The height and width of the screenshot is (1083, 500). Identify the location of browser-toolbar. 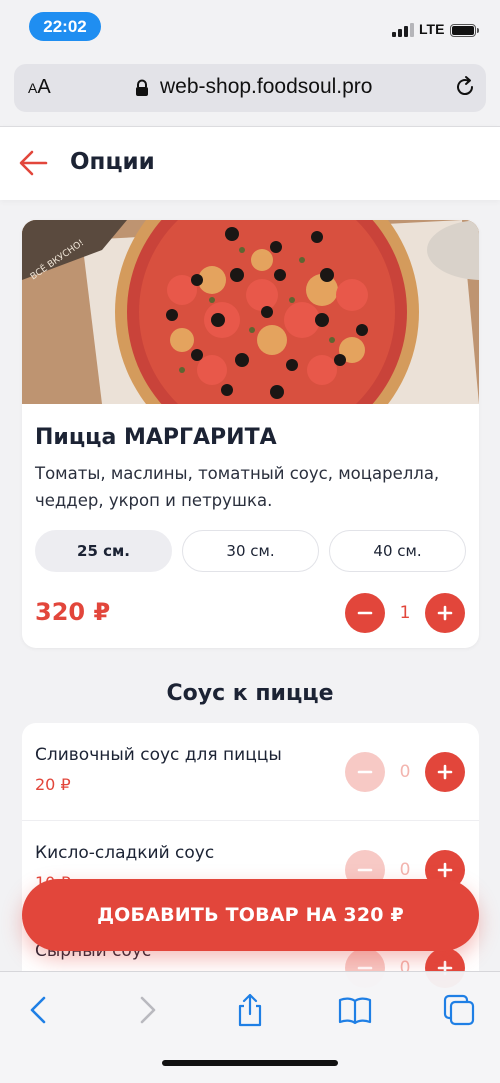
(250, 1027).